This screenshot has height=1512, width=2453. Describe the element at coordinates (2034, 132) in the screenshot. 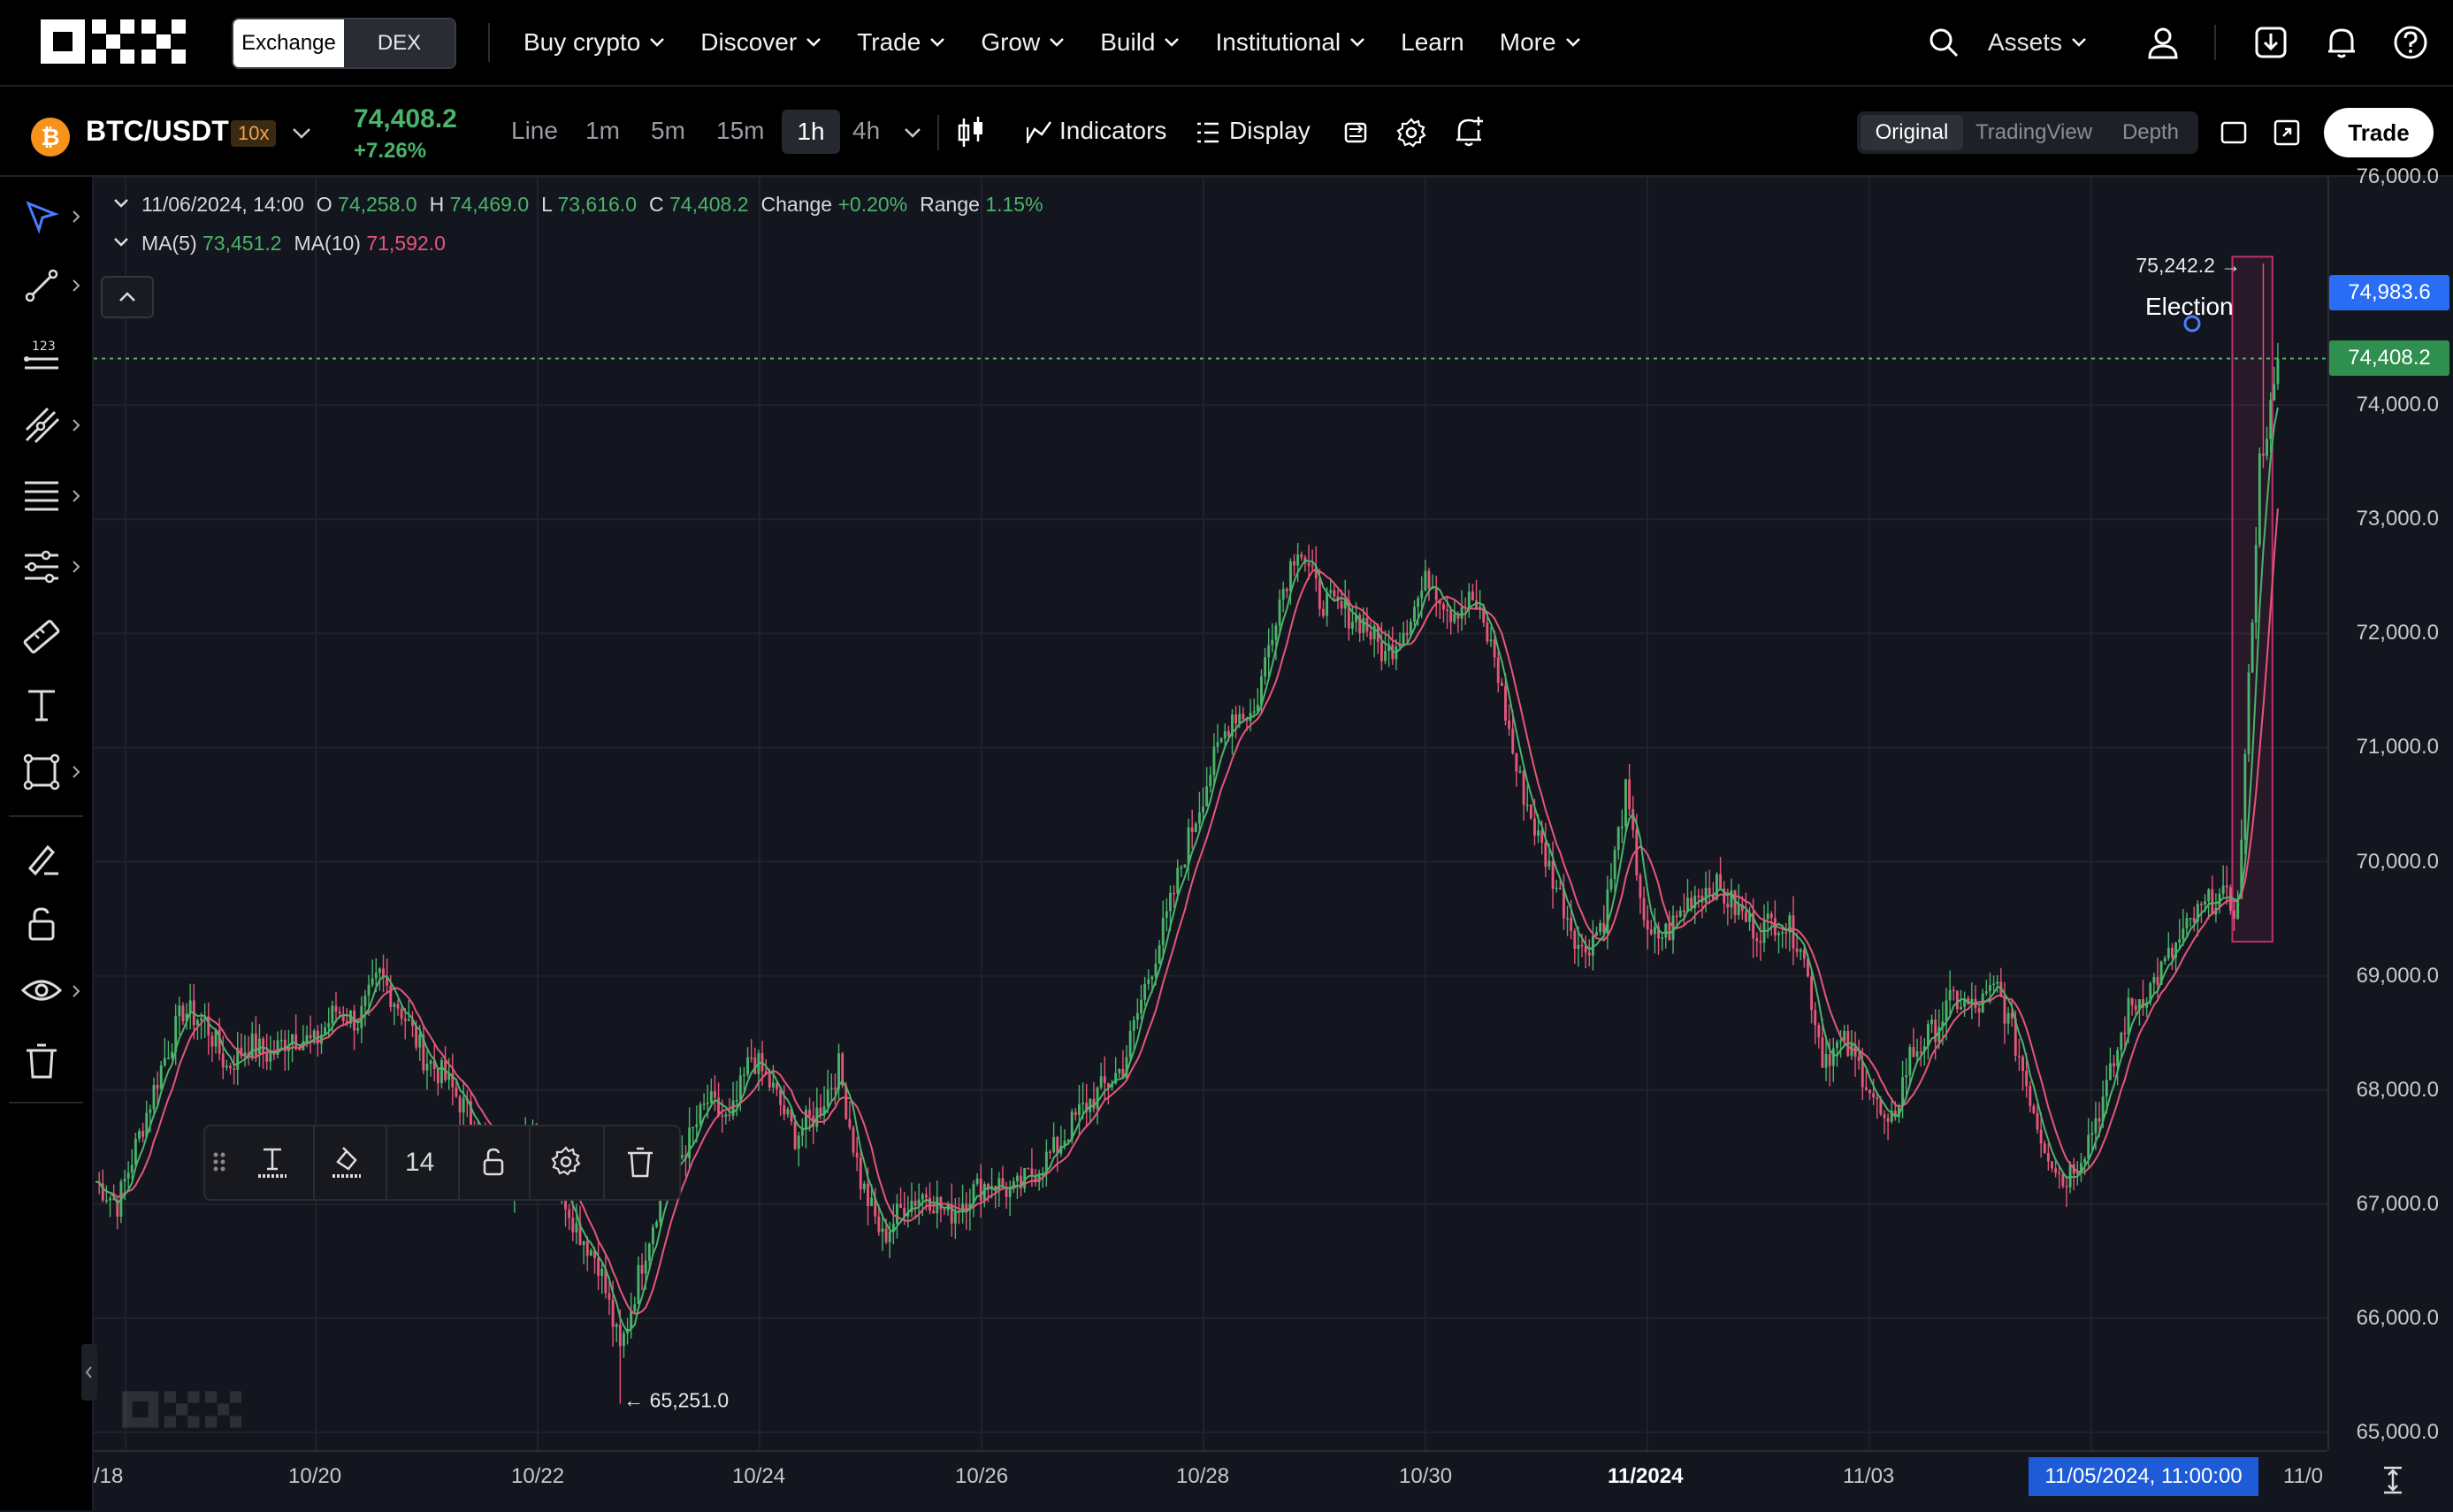

I see `view-tradingview: TradingView` at that location.